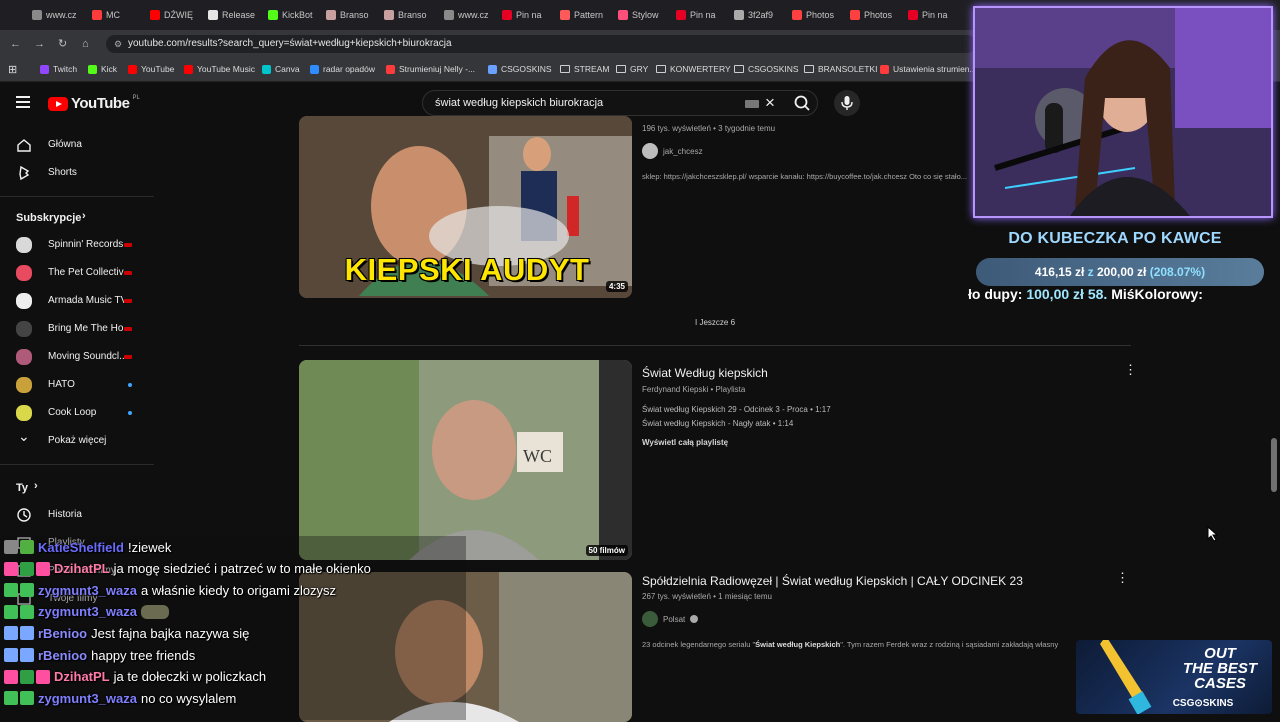  Describe the element at coordinates (130, 385) in the screenshot. I see `new-content-icon` at that location.